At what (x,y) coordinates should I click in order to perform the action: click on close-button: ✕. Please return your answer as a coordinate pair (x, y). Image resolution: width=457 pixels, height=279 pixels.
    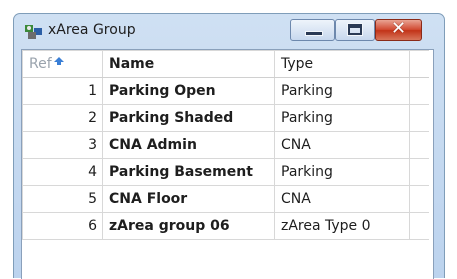
    Looking at the image, I should click on (398, 29).